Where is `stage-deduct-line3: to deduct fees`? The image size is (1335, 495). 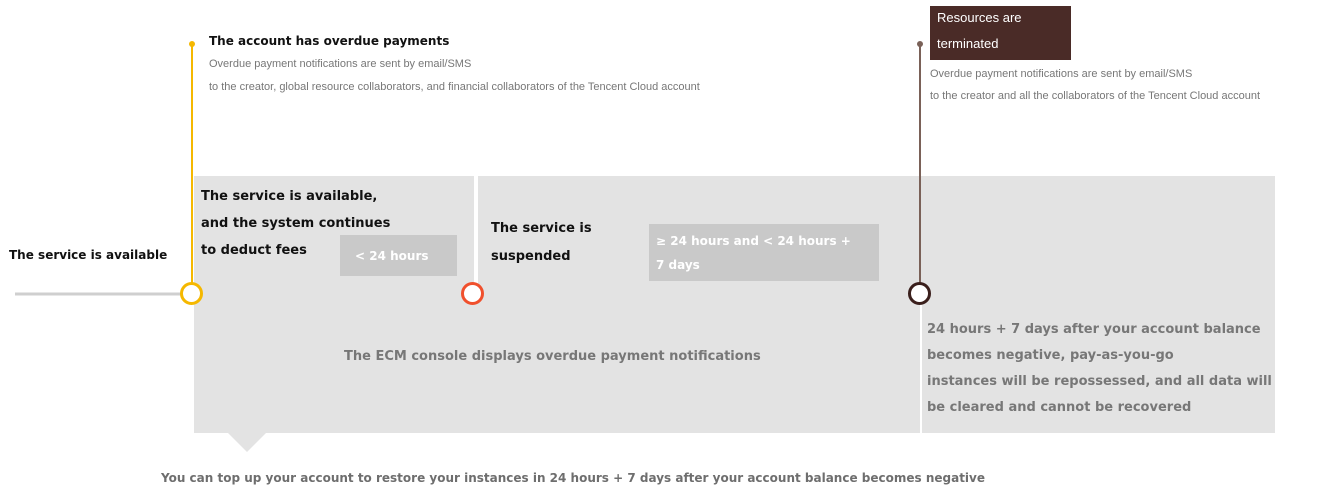
stage-deduct-line3: to deduct fees is located at coordinates (254, 250).